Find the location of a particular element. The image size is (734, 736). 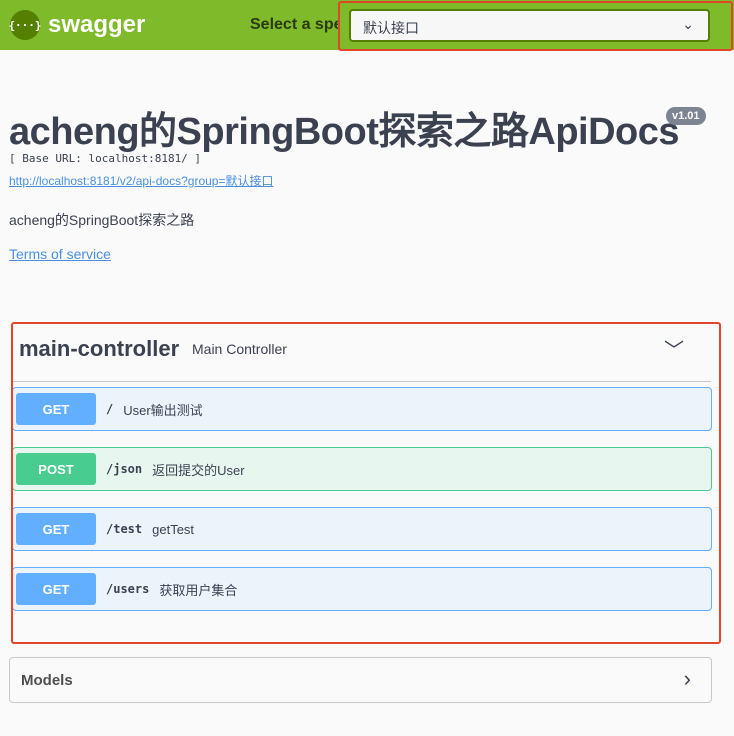

models-section: Models › is located at coordinates (360, 680).